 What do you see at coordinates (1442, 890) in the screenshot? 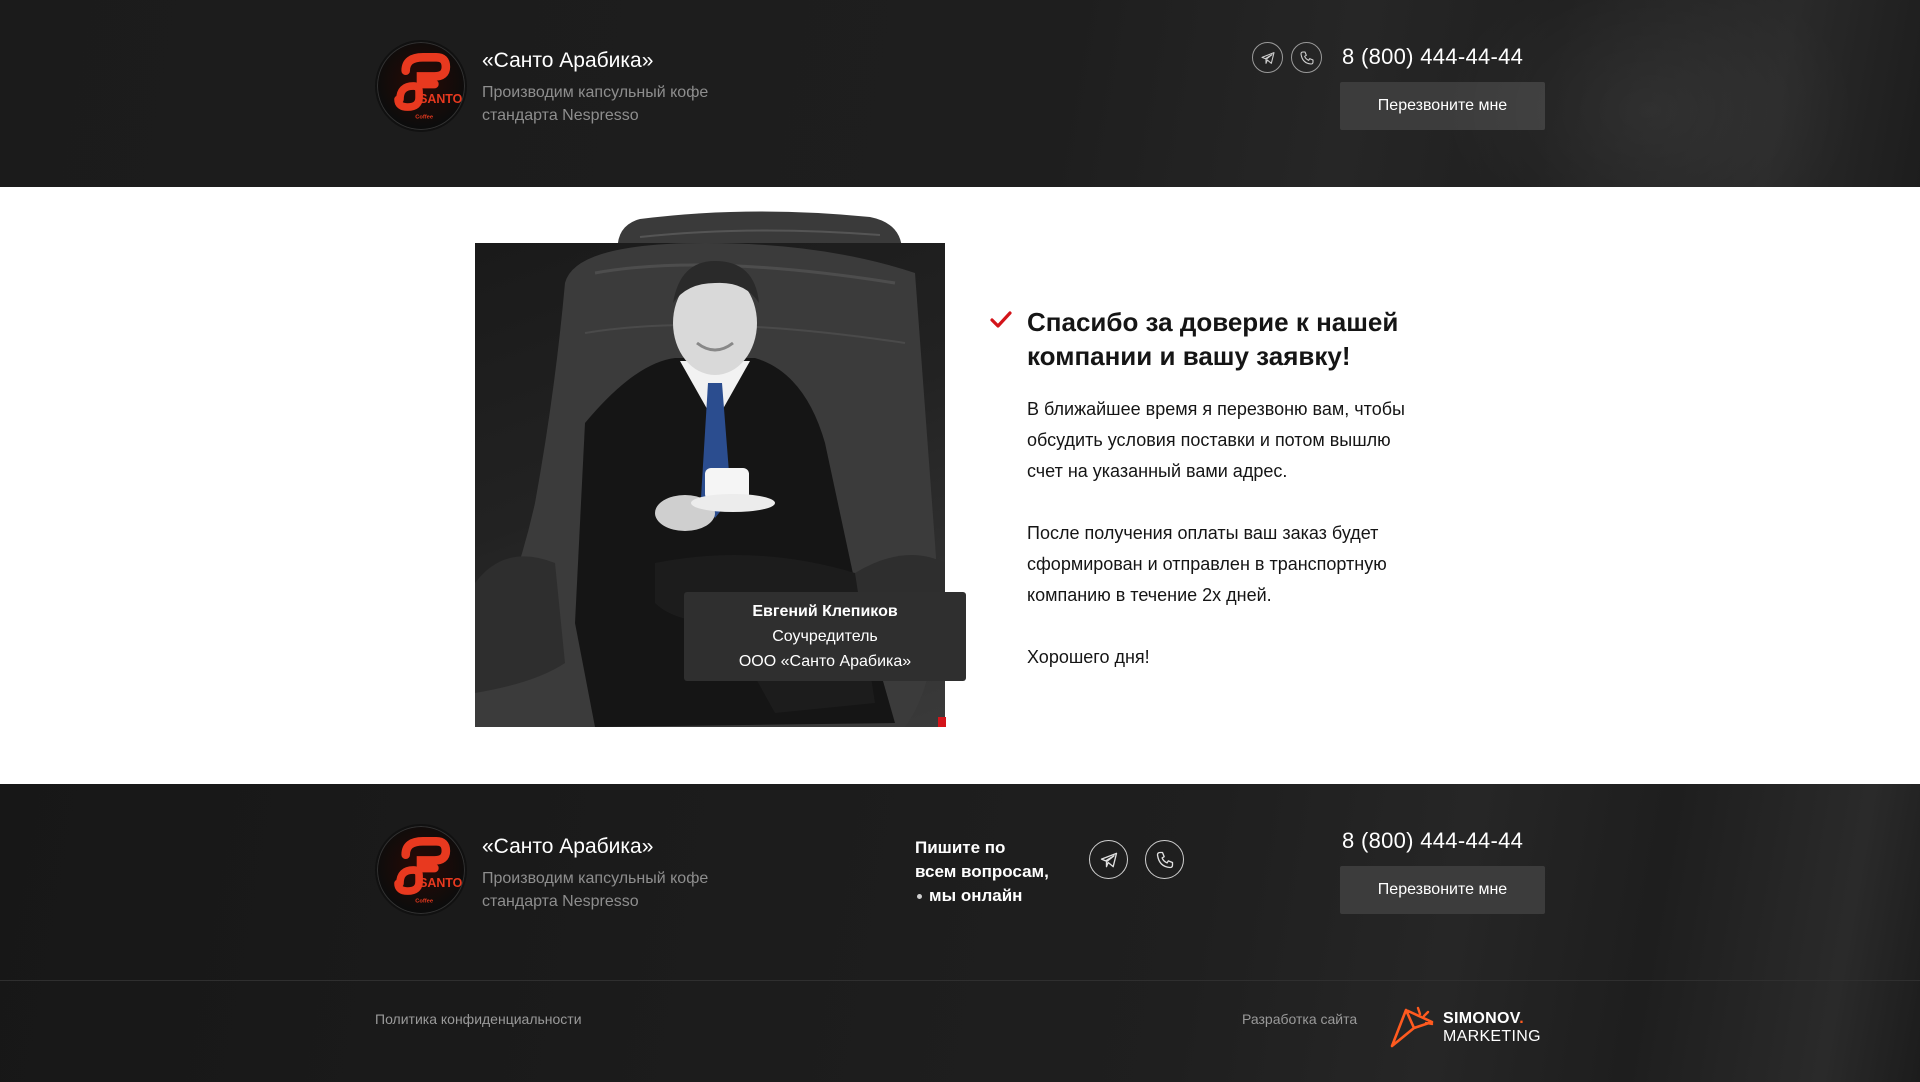
I see `footer-callback-button: Перезвоните мне` at bounding box center [1442, 890].